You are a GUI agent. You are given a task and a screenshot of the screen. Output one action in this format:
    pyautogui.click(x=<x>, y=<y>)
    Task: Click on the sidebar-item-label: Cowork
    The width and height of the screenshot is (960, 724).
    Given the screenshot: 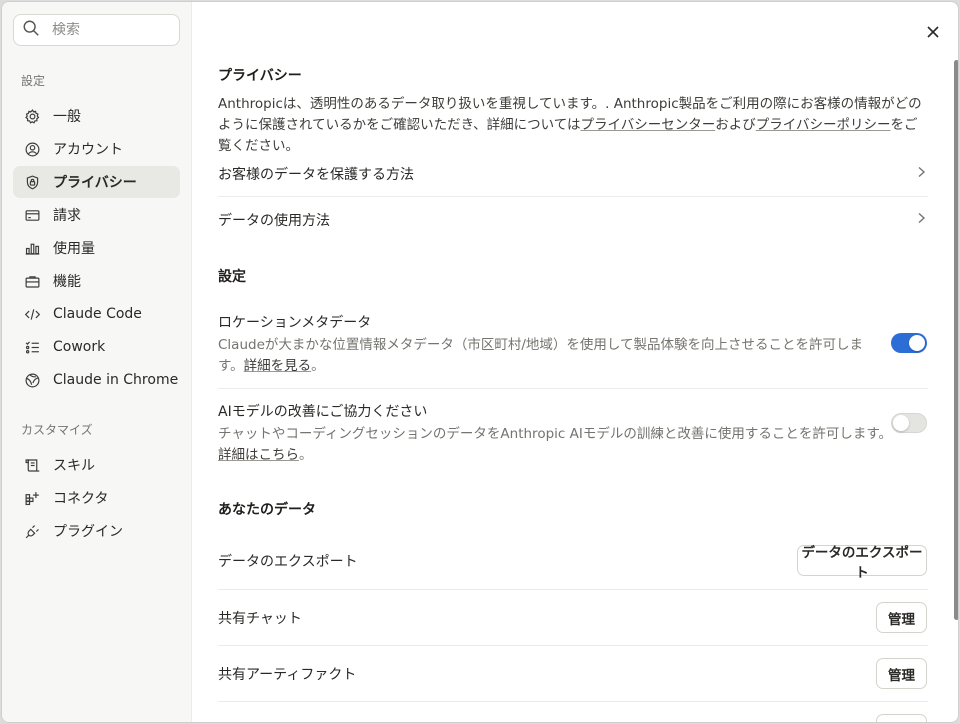 What is the action you would take?
    pyautogui.click(x=79, y=347)
    